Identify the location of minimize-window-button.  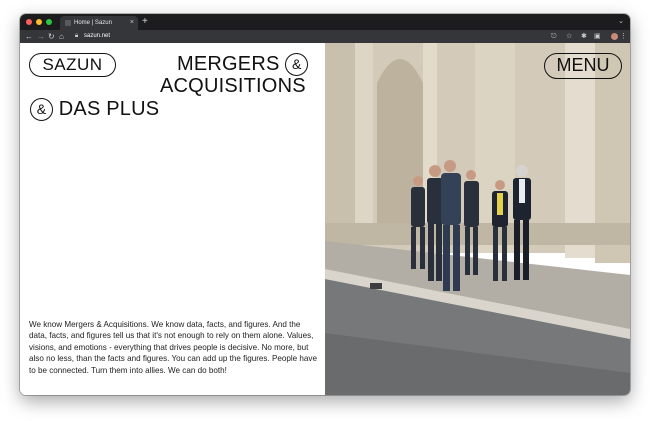
(39, 22).